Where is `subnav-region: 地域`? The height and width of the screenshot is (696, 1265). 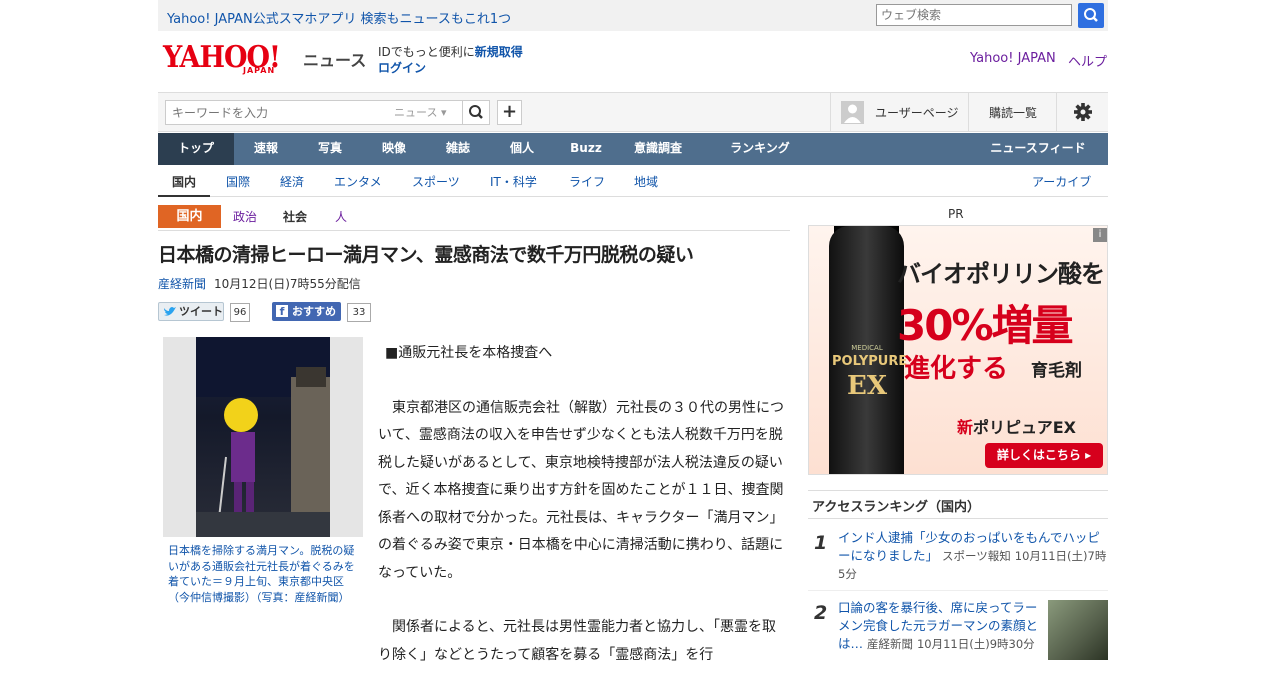
subnav-region: 地域 is located at coordinates (646, 181).